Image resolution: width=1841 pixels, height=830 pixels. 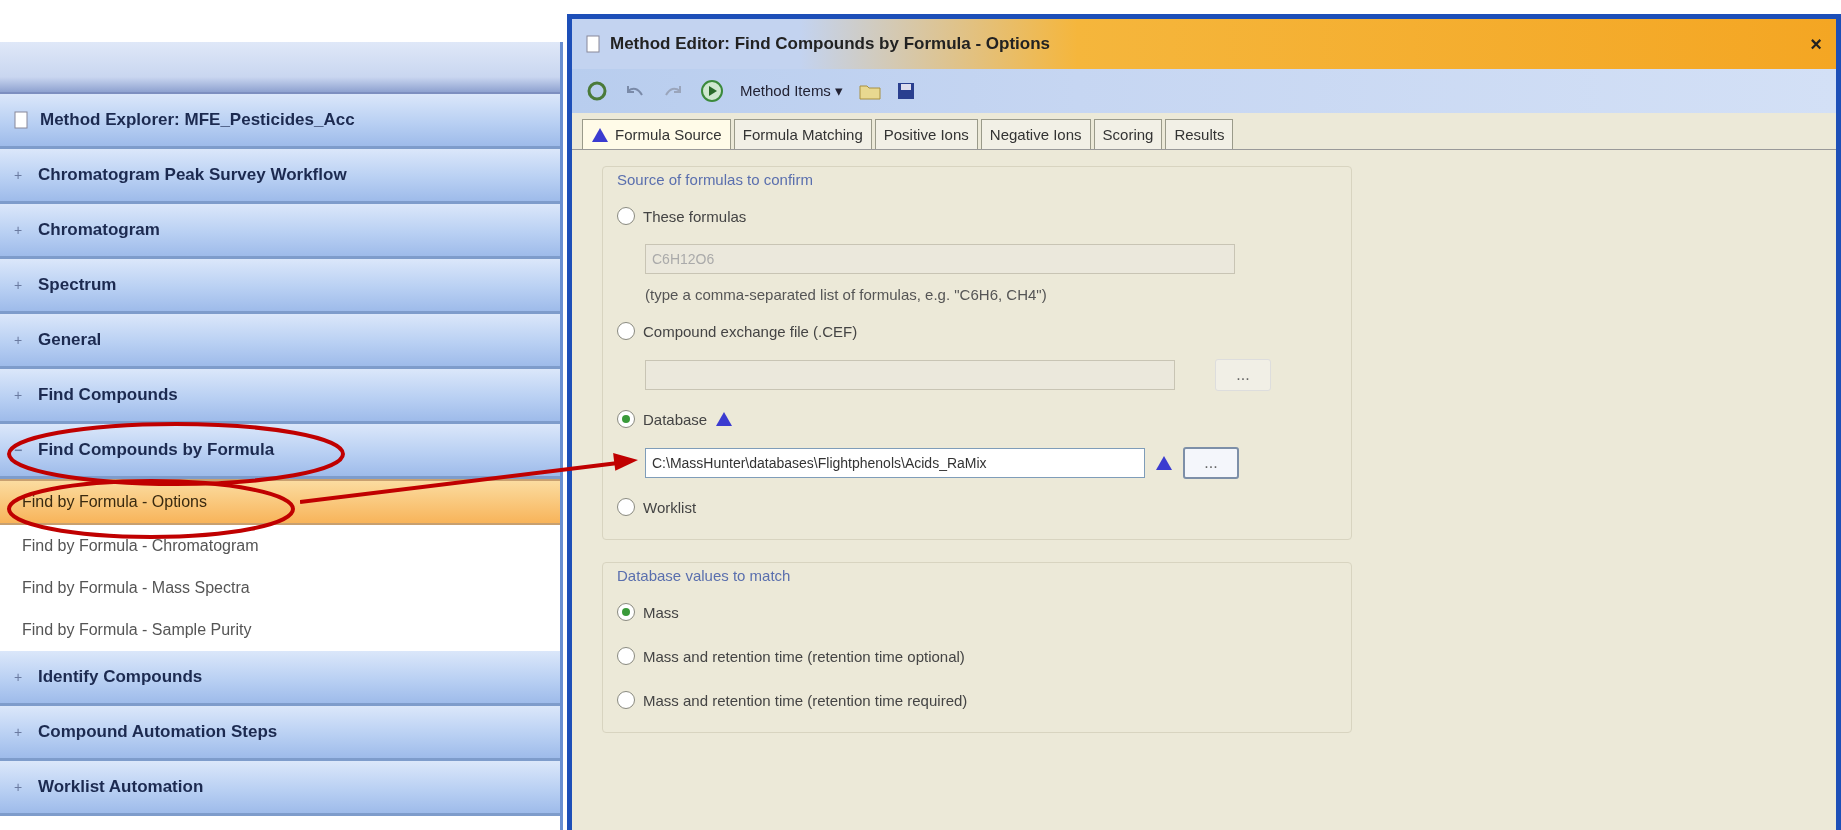 I want to click on refresh-icon, so click(x=597, y=91).